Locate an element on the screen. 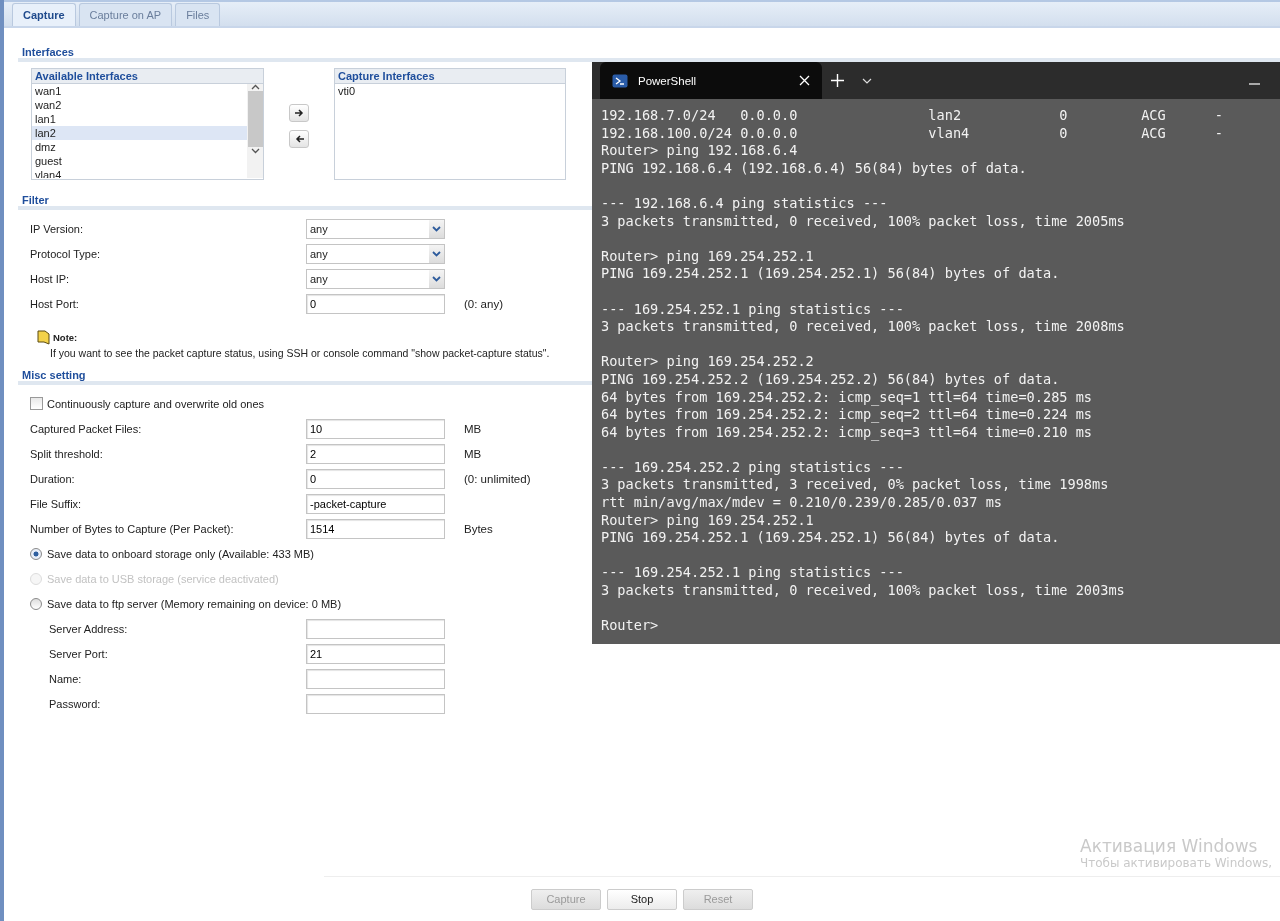  terminal-line: 192.168.100.0/24 0.0.0.0 vlan4 0 ACG - is located at coordinates (912, 133).